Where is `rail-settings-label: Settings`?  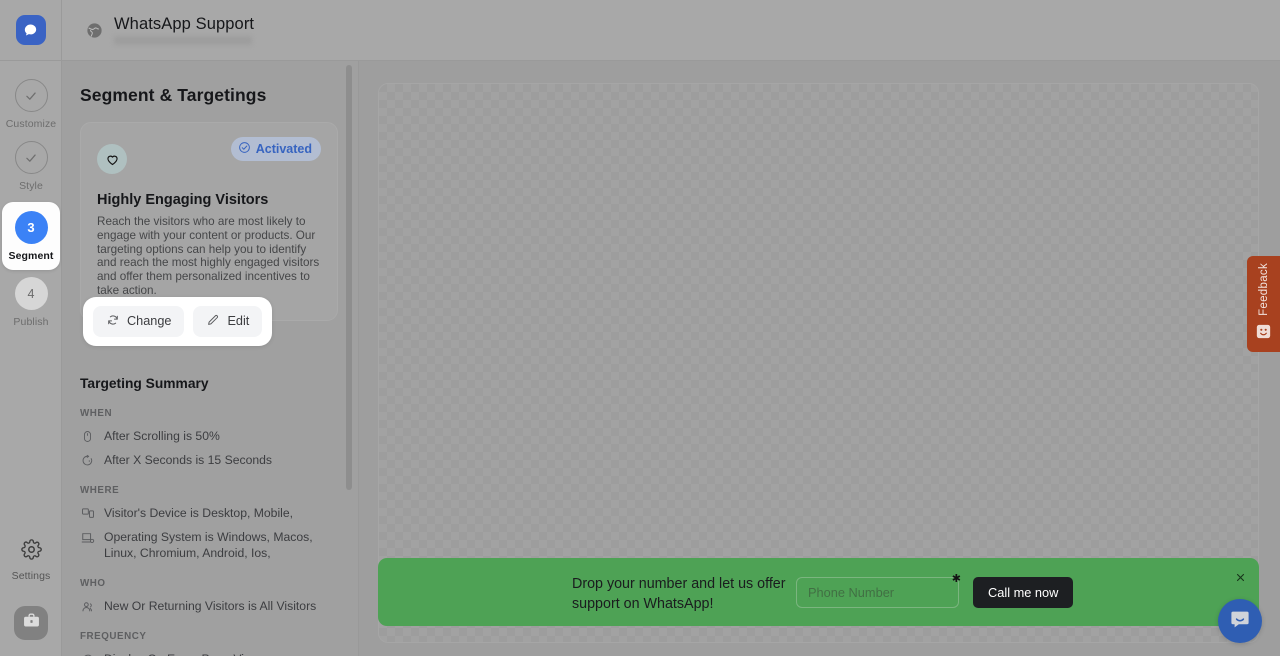
rail-settings-label: Settings is located at coordinates (31, 576).